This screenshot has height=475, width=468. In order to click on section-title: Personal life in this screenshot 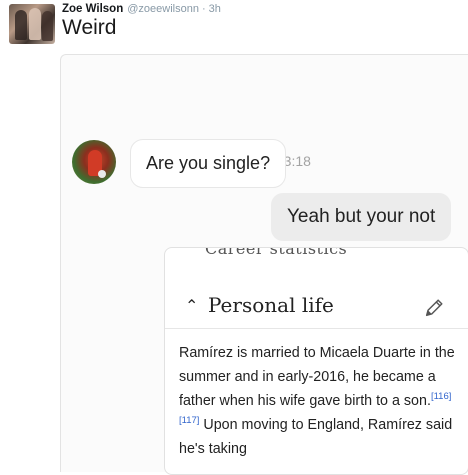, I will do `click(271, 305)`.